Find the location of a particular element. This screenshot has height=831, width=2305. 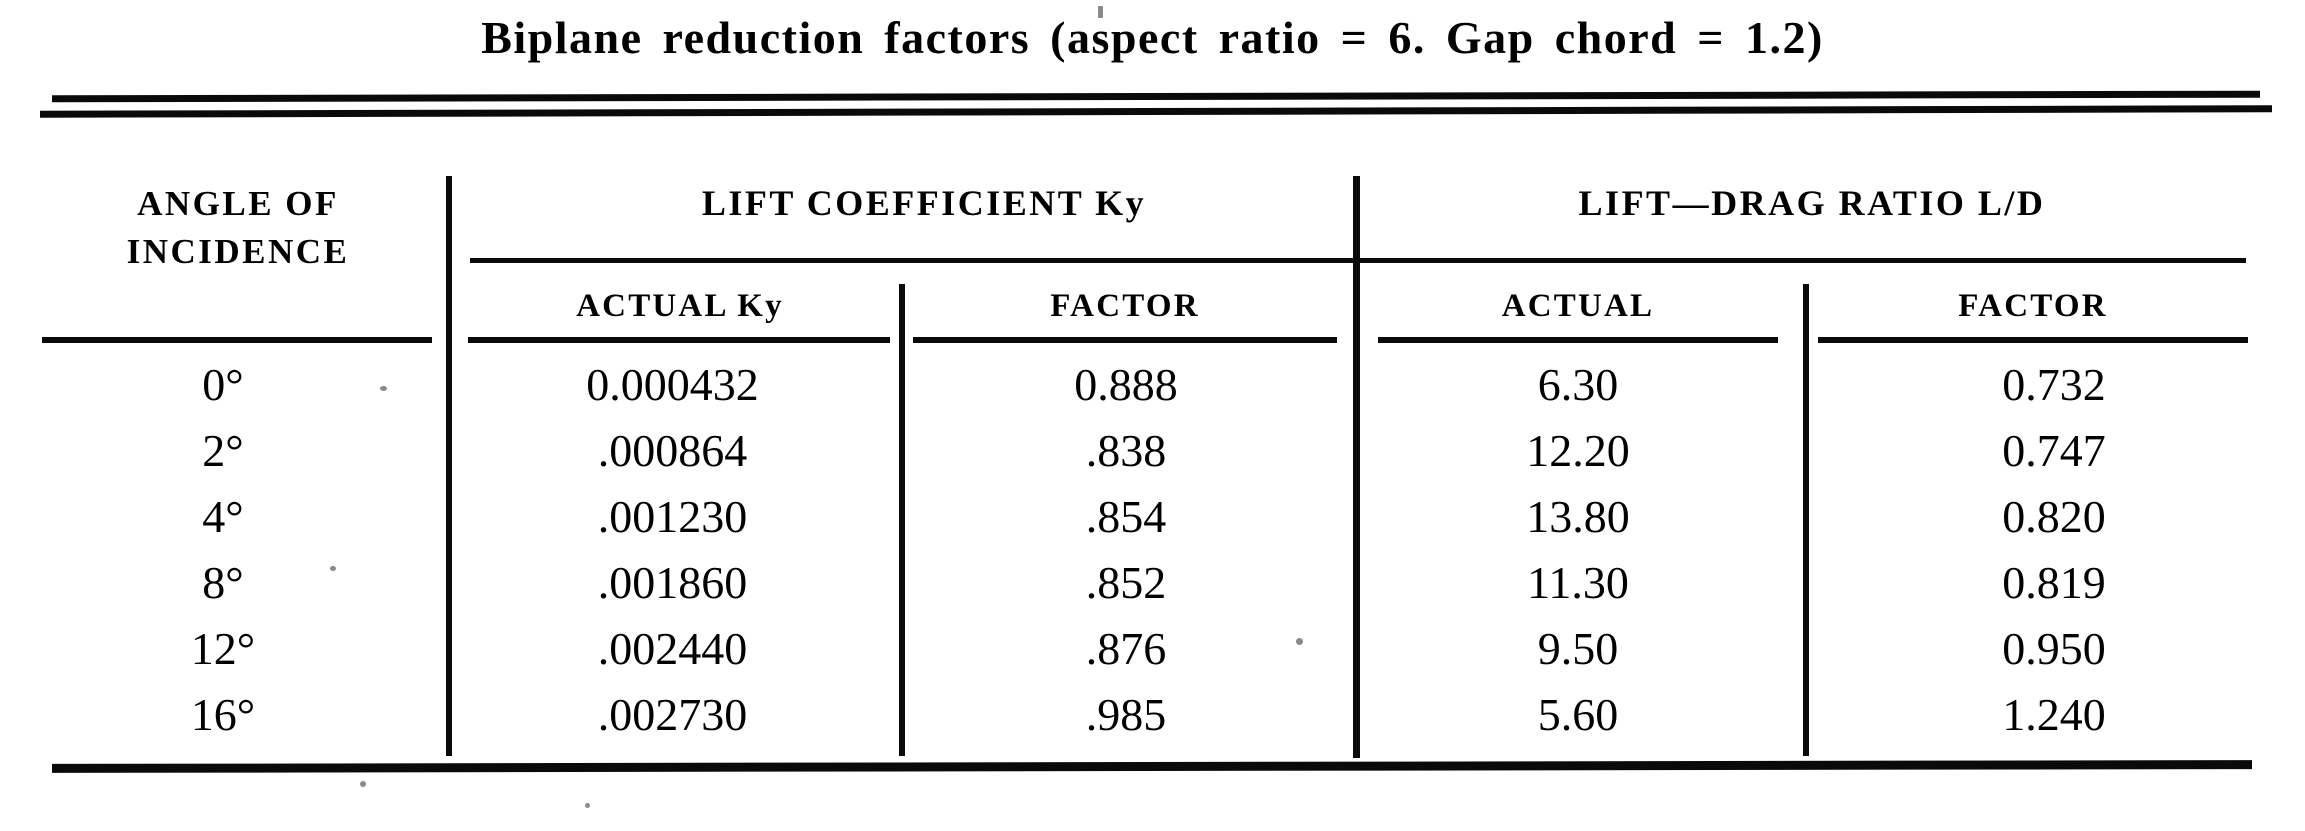

cell-angle: 16° is located at coordinates (223, 714).